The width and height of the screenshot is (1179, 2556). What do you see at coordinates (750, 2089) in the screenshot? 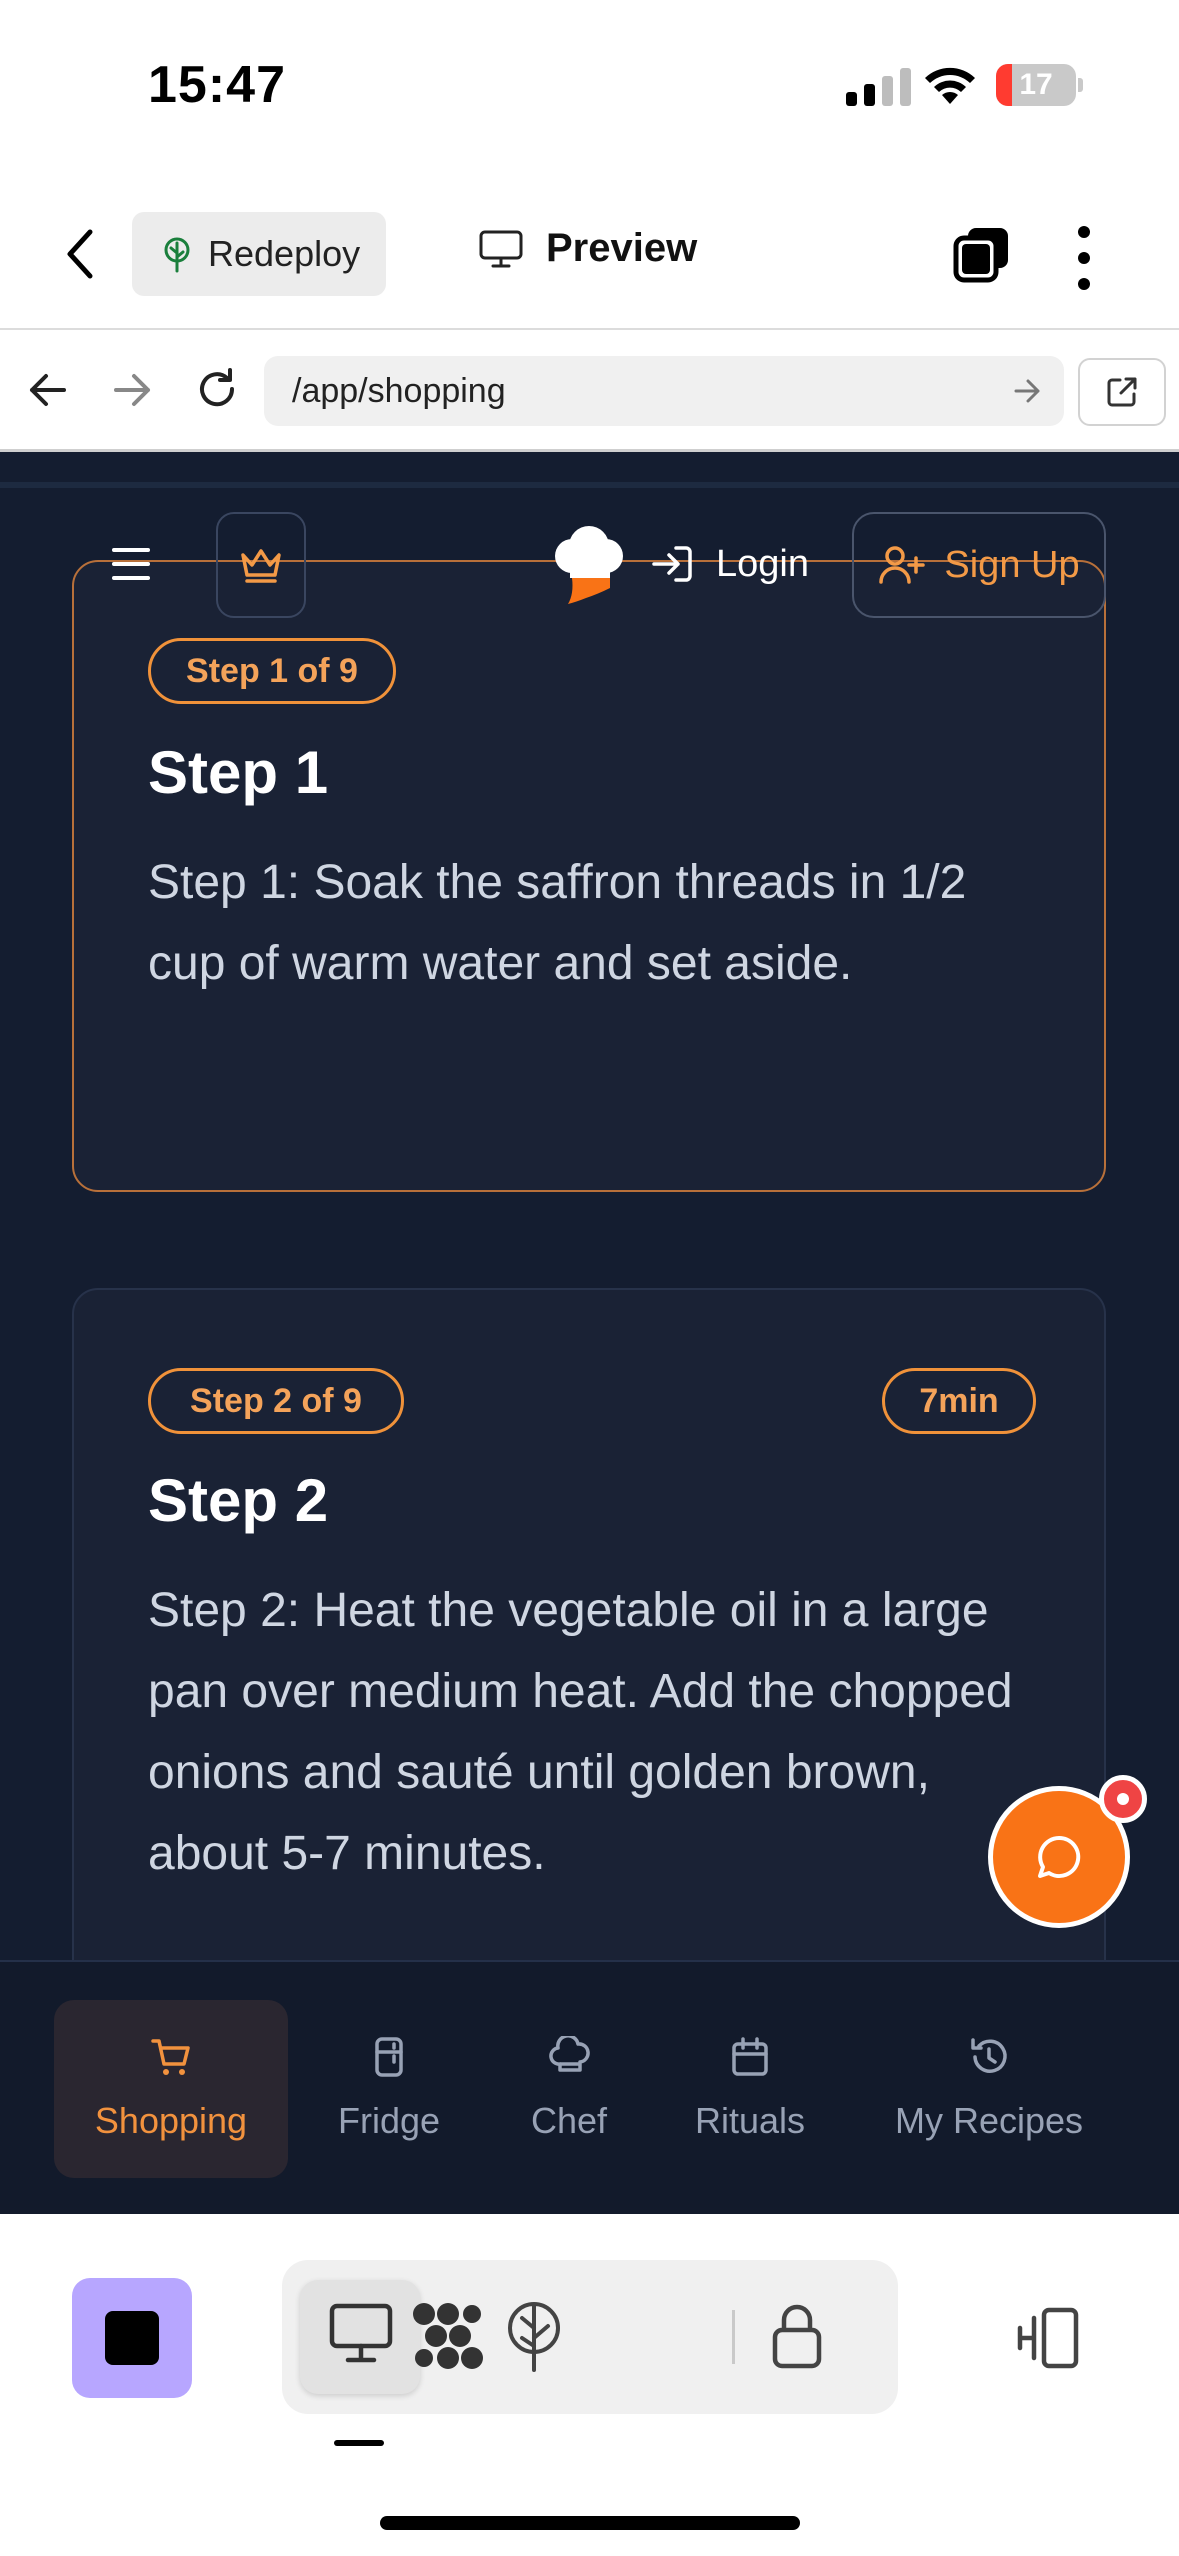
I see `tab-rituals: Rituals` at bounding box center [750, 2089].